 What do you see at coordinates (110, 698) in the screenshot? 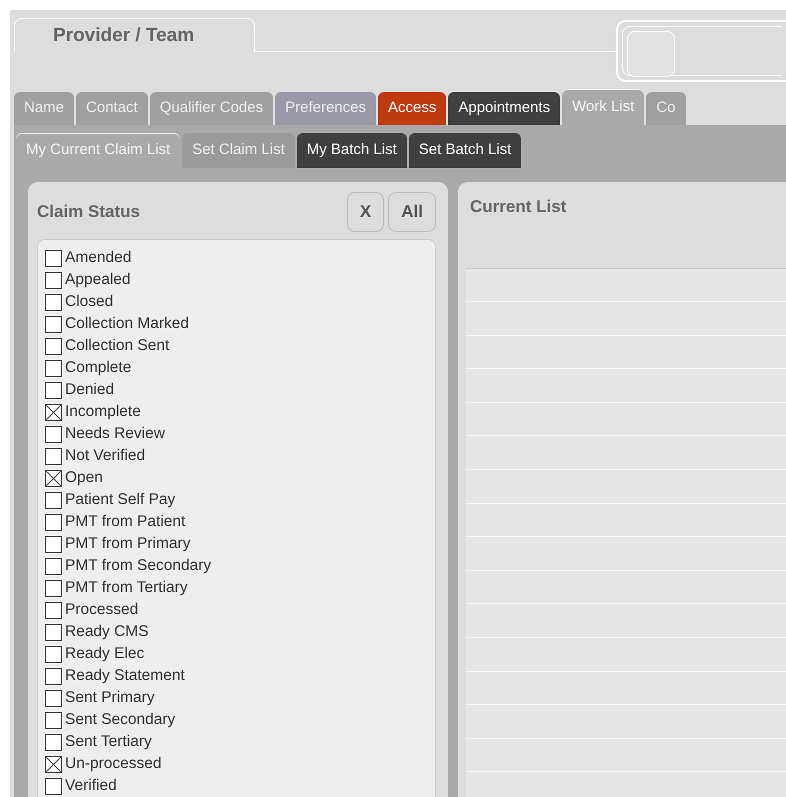
I see `checkbox-label: Sent Primary` at bounding box center [110, 698].